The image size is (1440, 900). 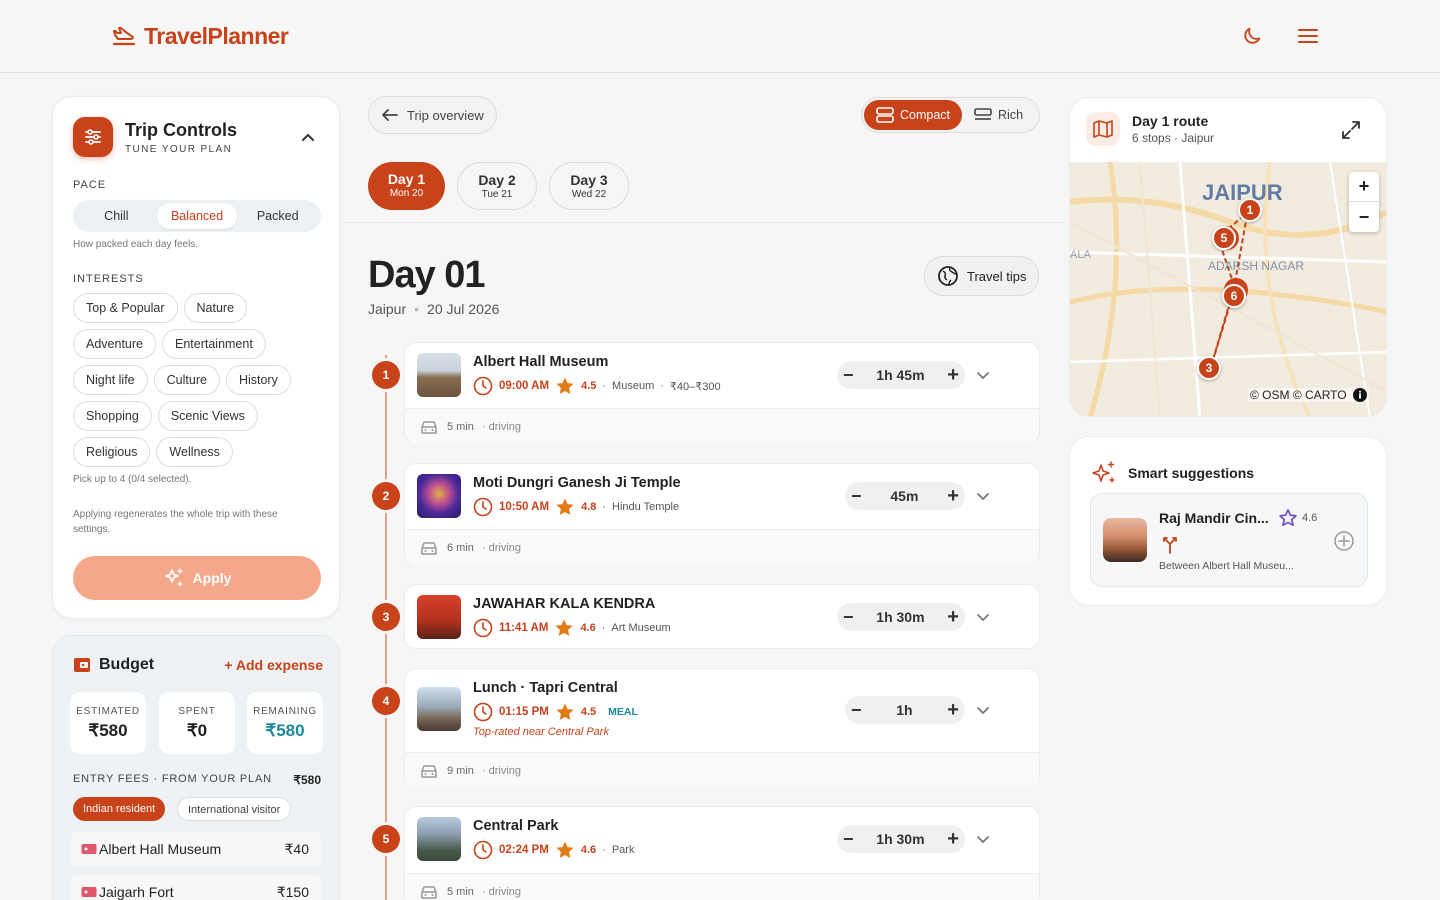 I want to click on fee-name: Jaigarh Fort, so click(x=136, y=892).